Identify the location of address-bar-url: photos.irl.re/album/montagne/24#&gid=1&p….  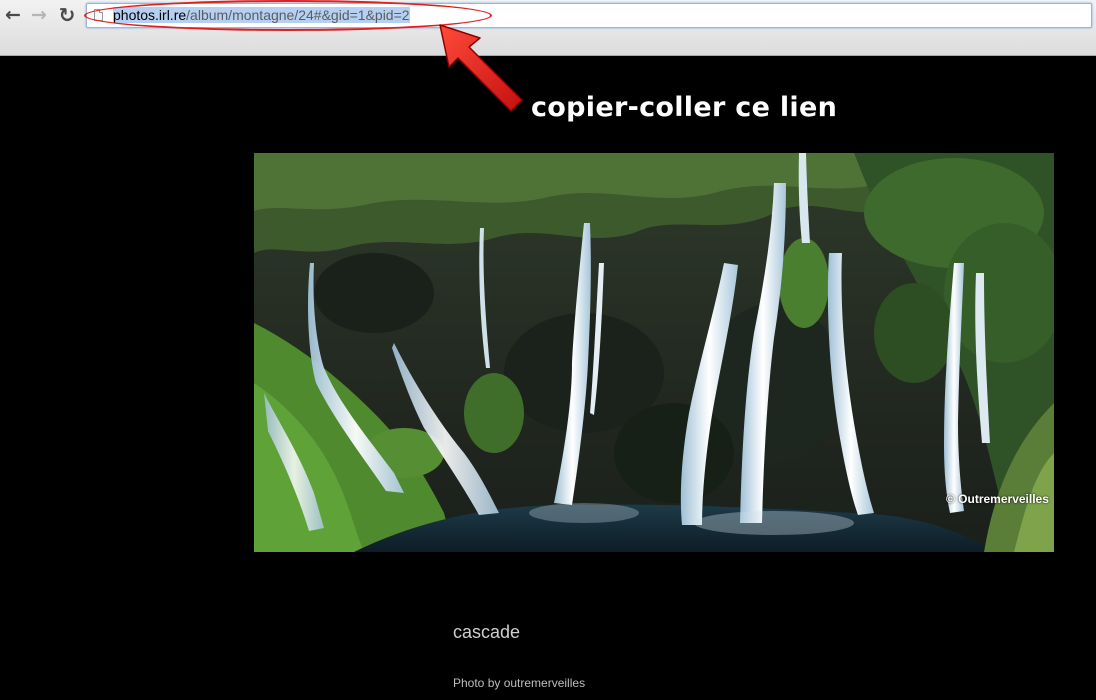
(261, 15).